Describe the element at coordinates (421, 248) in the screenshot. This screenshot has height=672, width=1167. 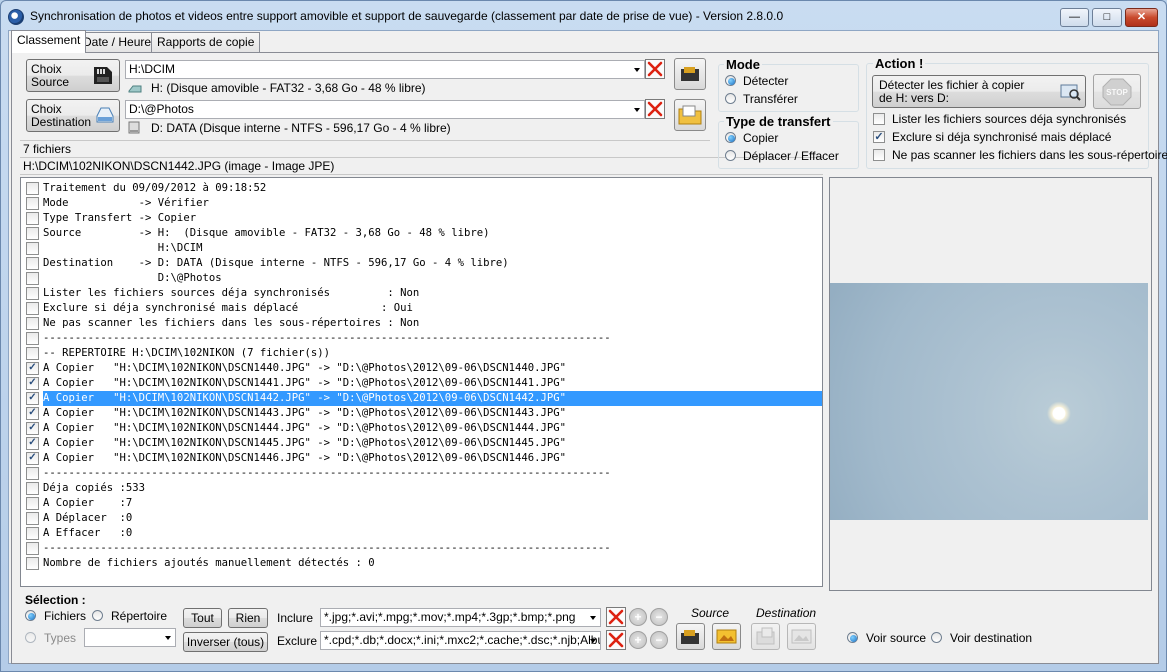
I see `log-line: H:\DCIM` at that location.